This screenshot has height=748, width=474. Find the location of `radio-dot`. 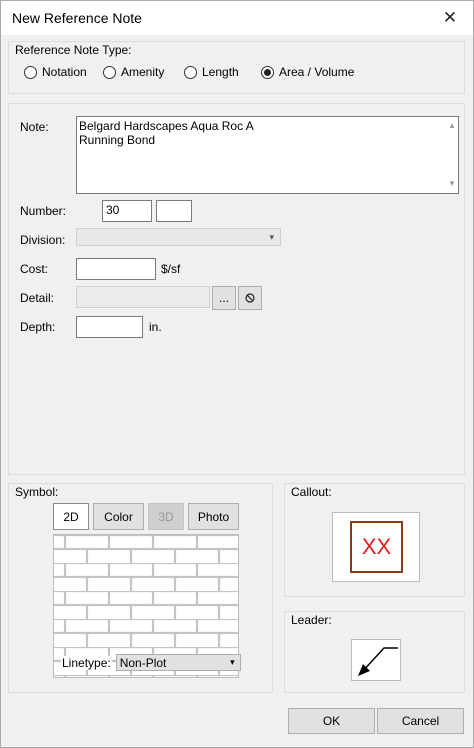

radio-dot is located at coordinates (267, 72).